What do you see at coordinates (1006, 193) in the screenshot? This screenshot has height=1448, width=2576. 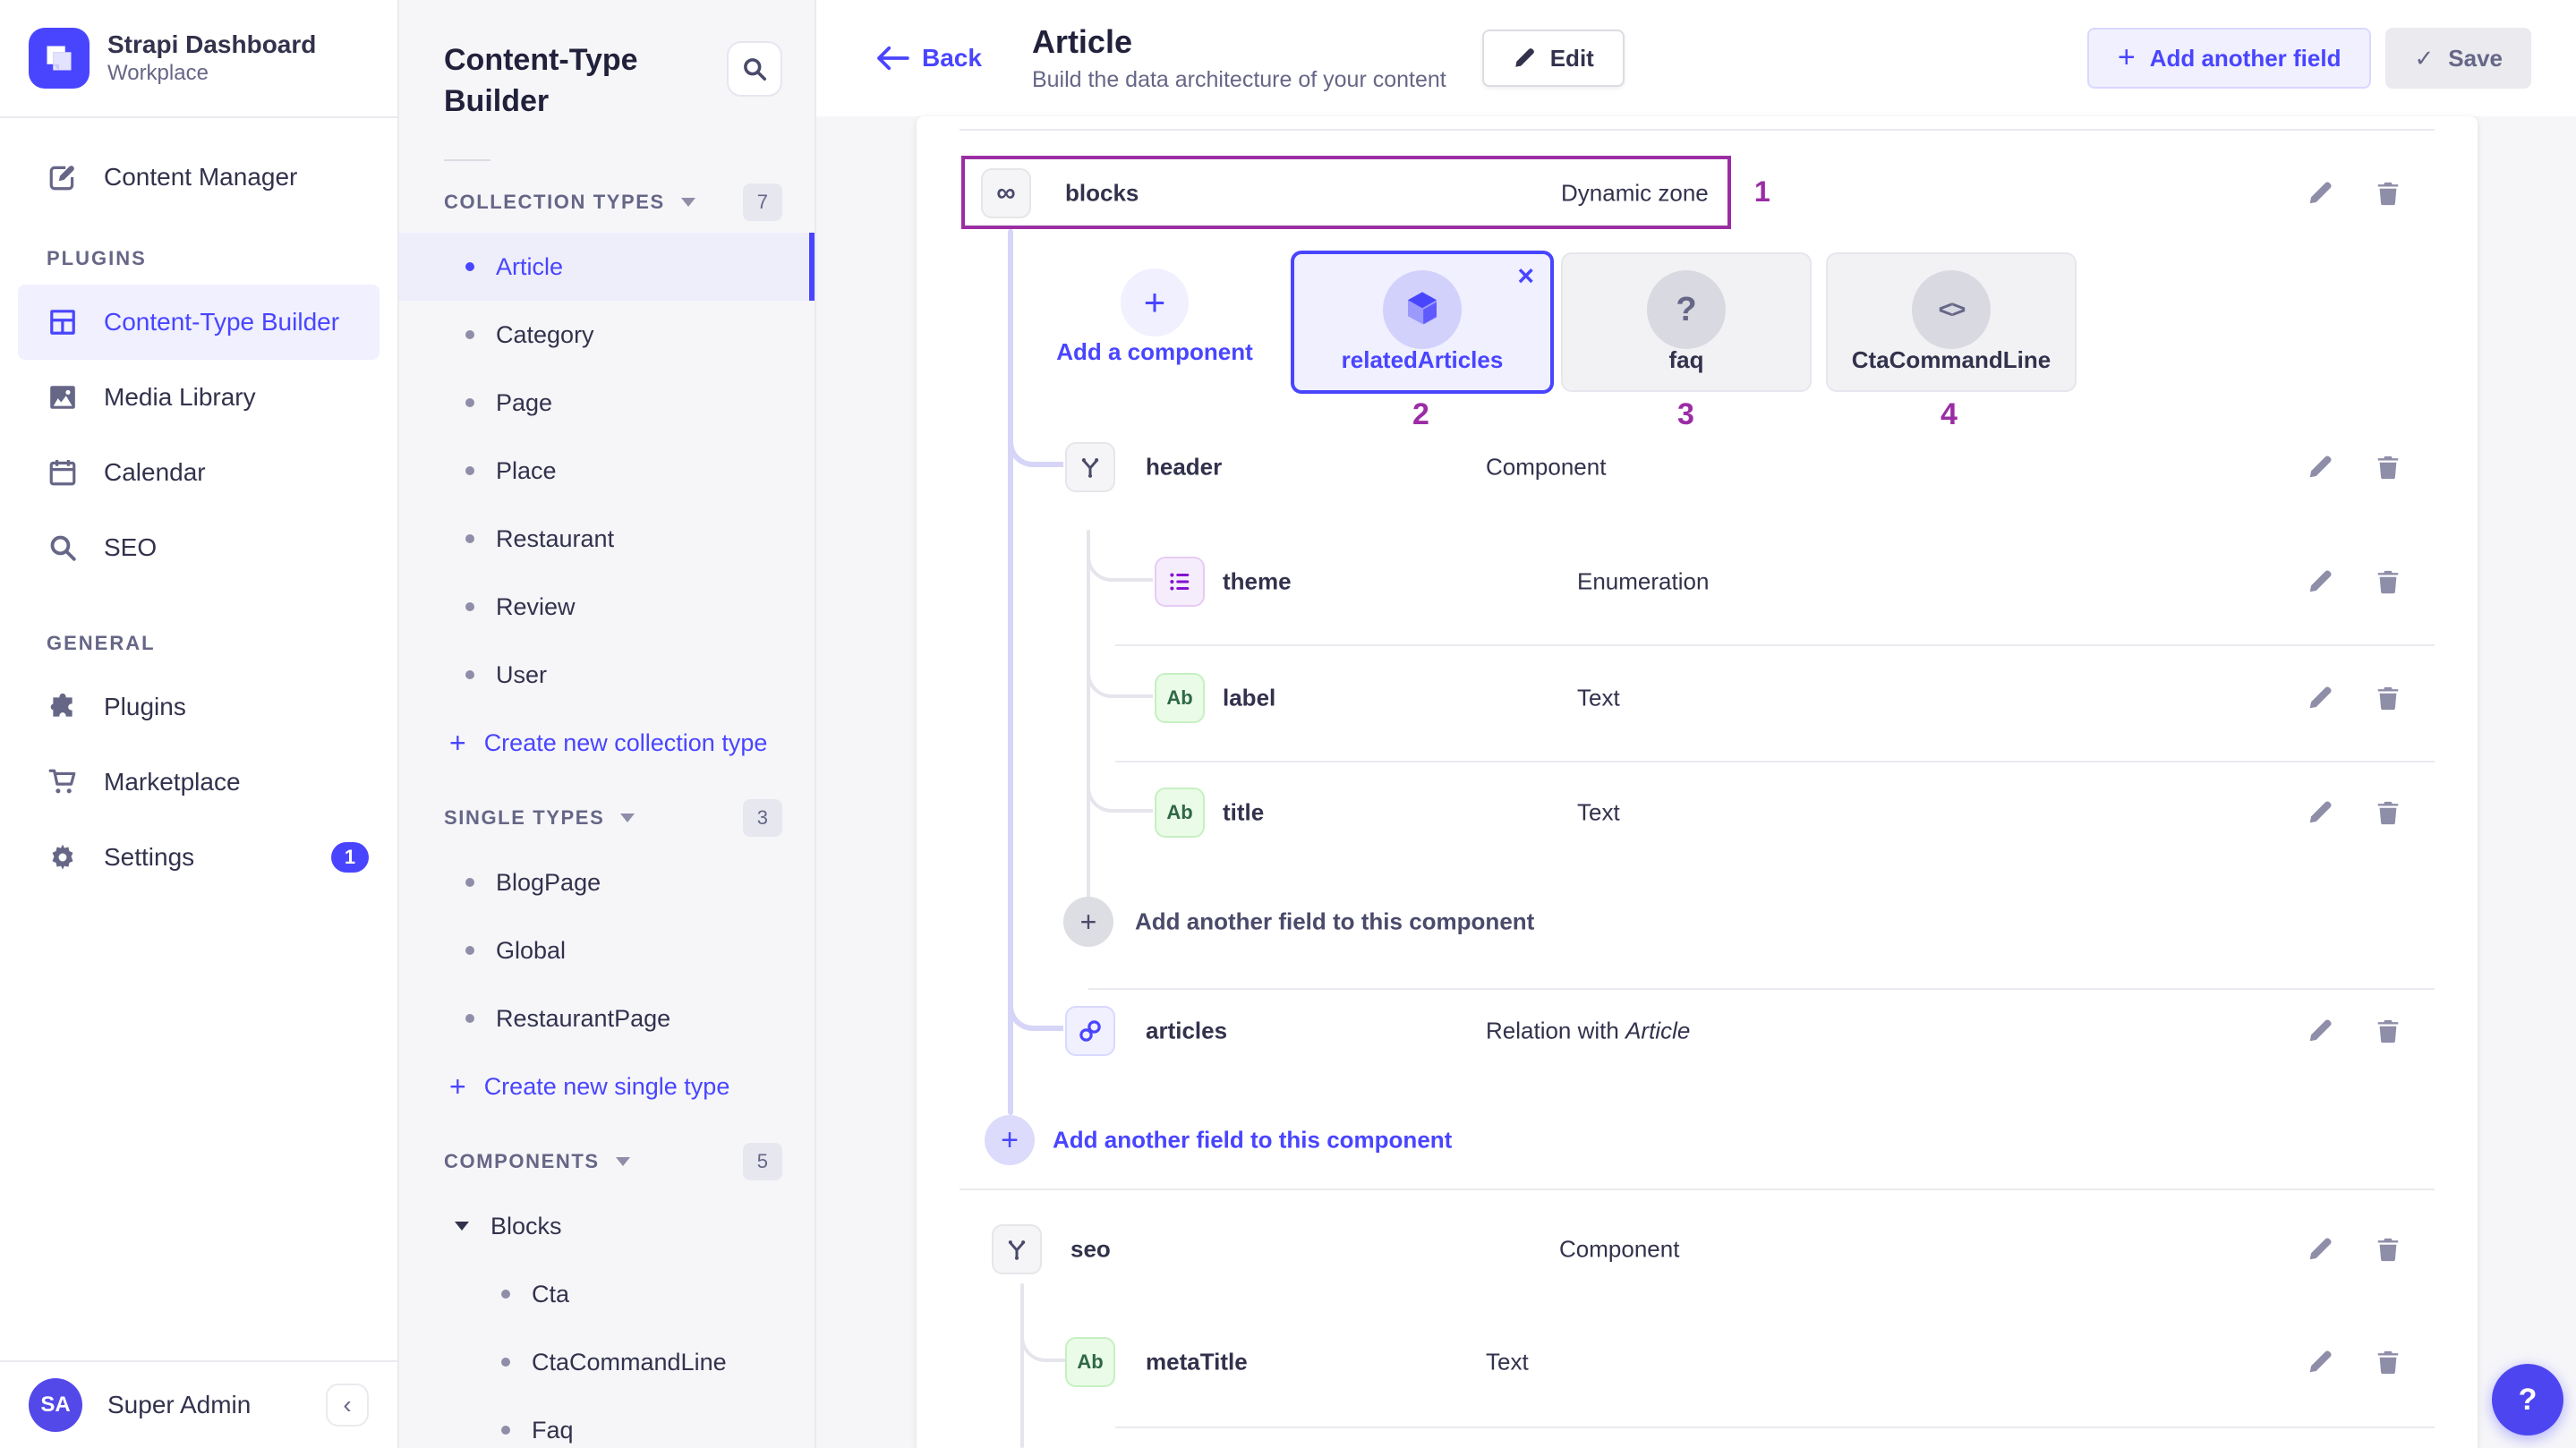 I see `dynamic-zone-icon: ∞` at bounding box center [1006, 193].